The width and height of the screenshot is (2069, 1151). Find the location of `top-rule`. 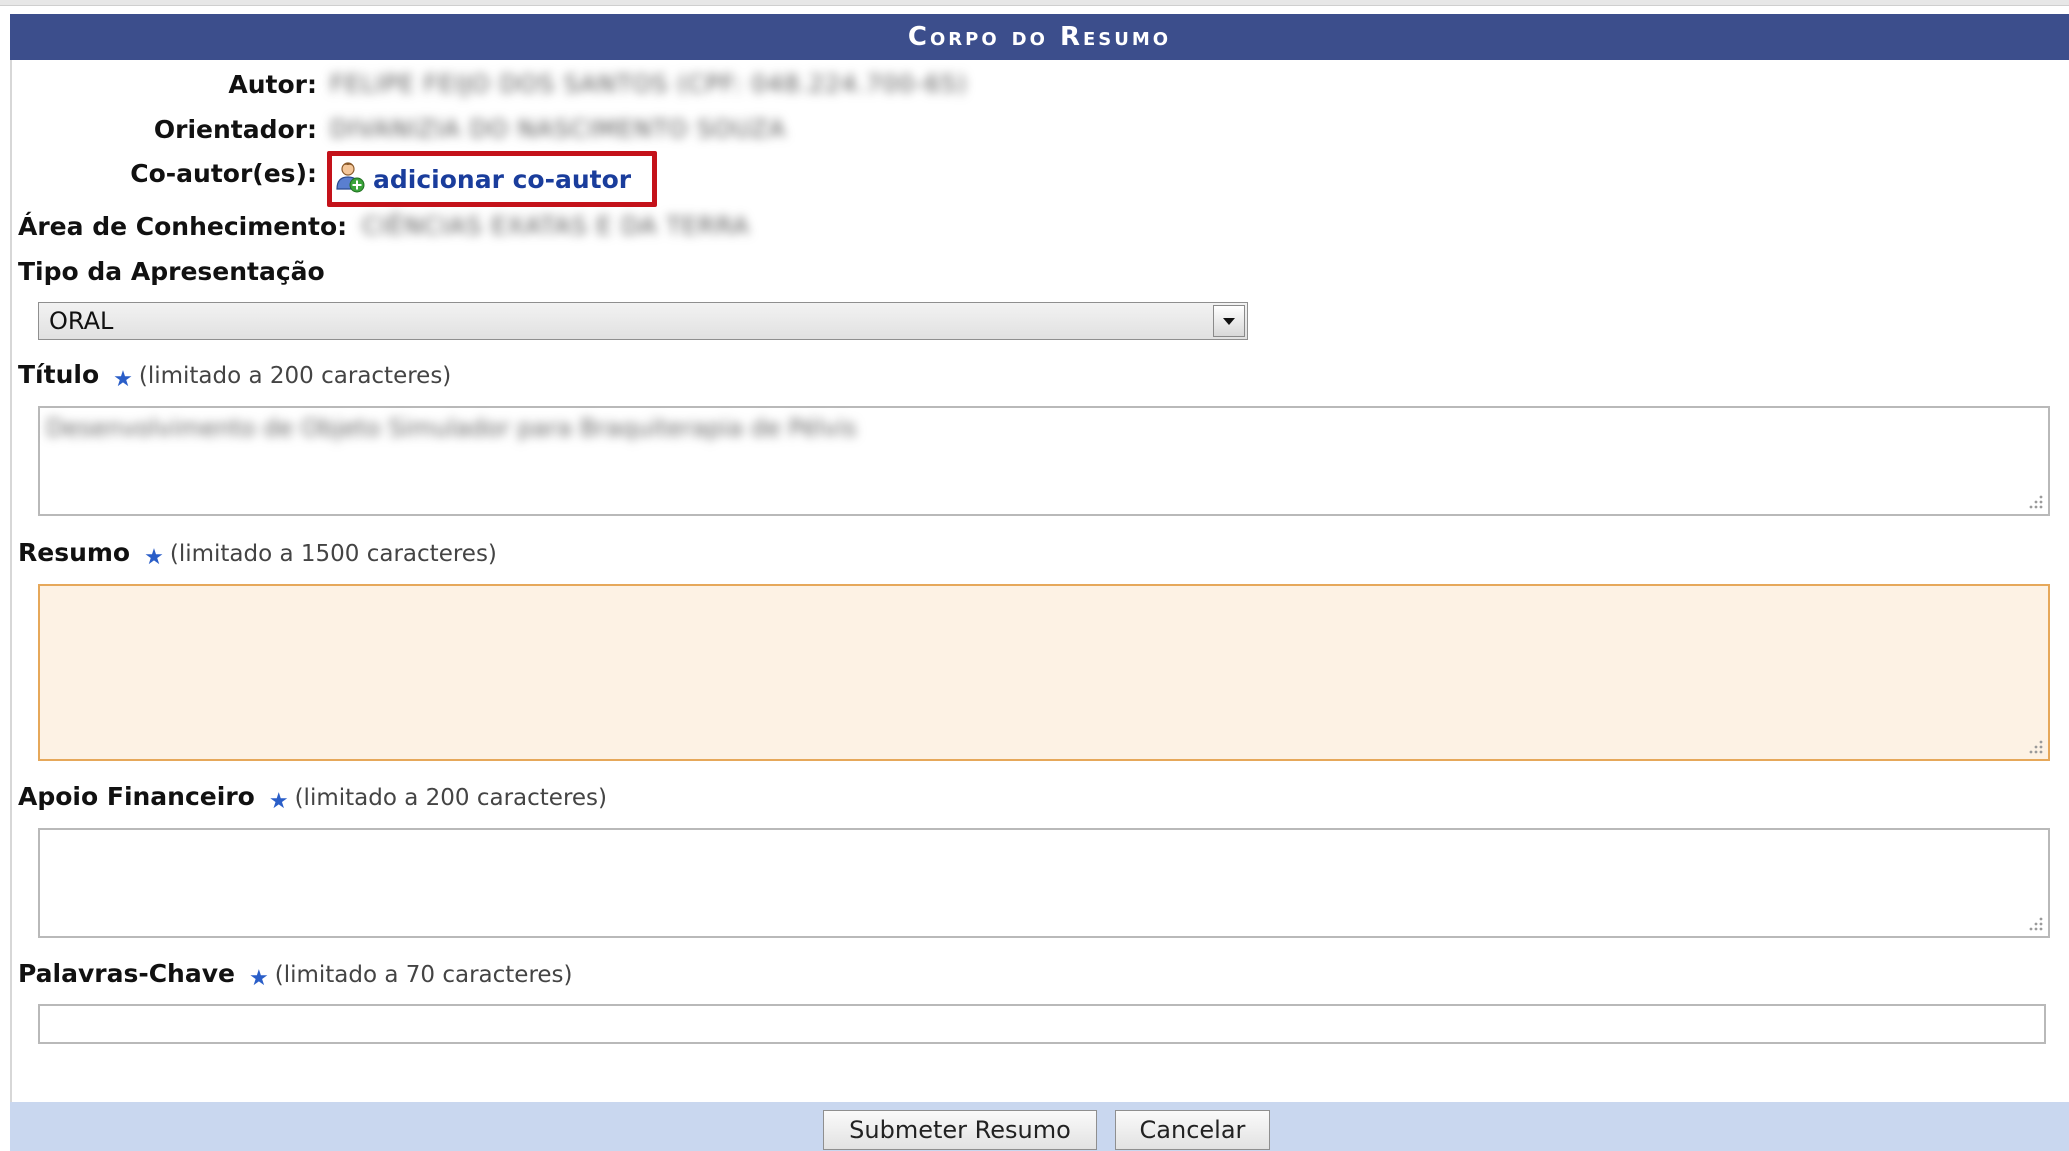

top-rule is located at coordinates (1034, 3).